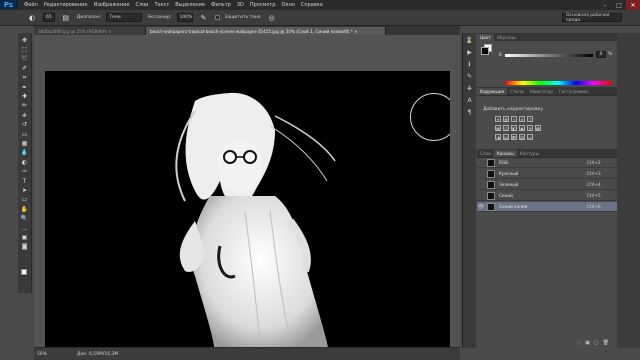 The height and width of the screenshot is (360, 640). What do you see at coordinates (25, 247) in the screenshot?
I see `quick-mask-icon: ◙` at bounding box center [25, 247].